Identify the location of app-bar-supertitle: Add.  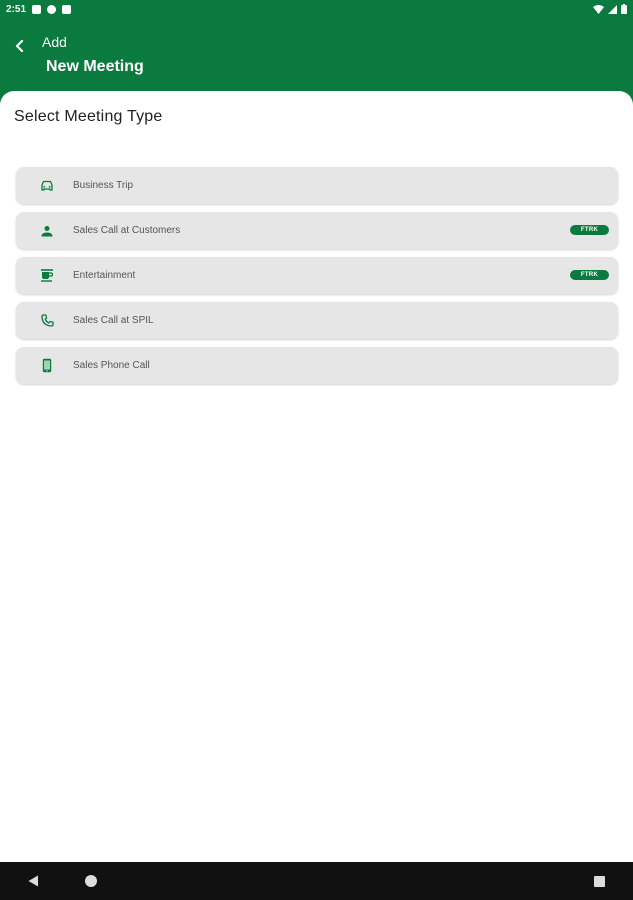
(54, 42).